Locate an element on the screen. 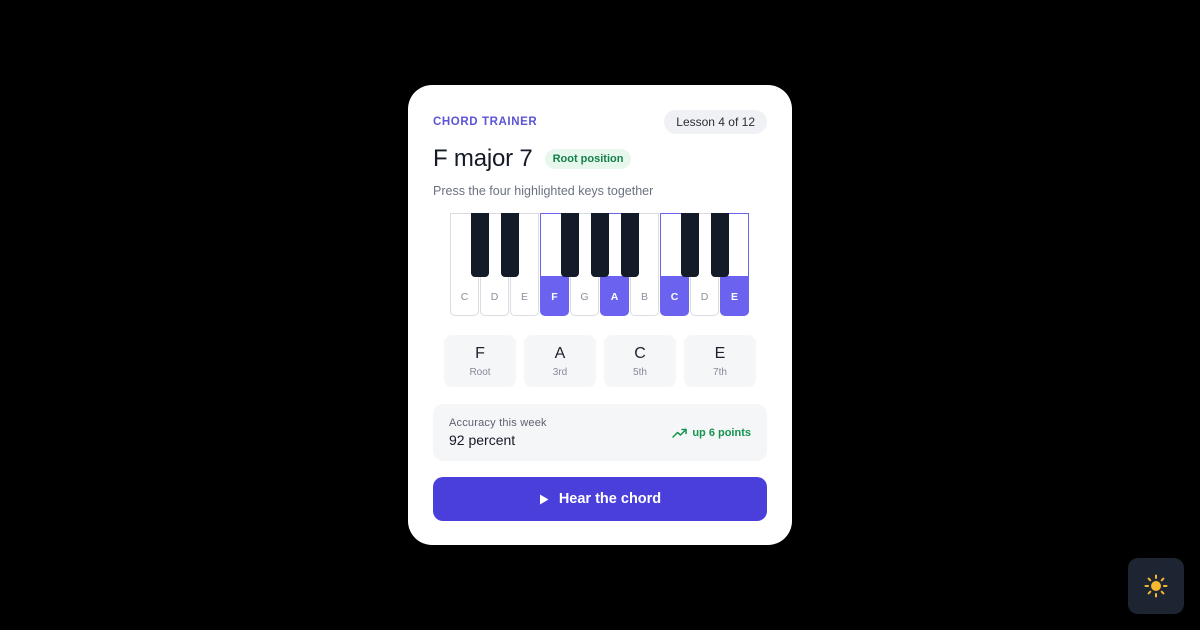 The height and width of the screenshot is (630, 1200). tone-note: F is located at coordinates (480, 353).